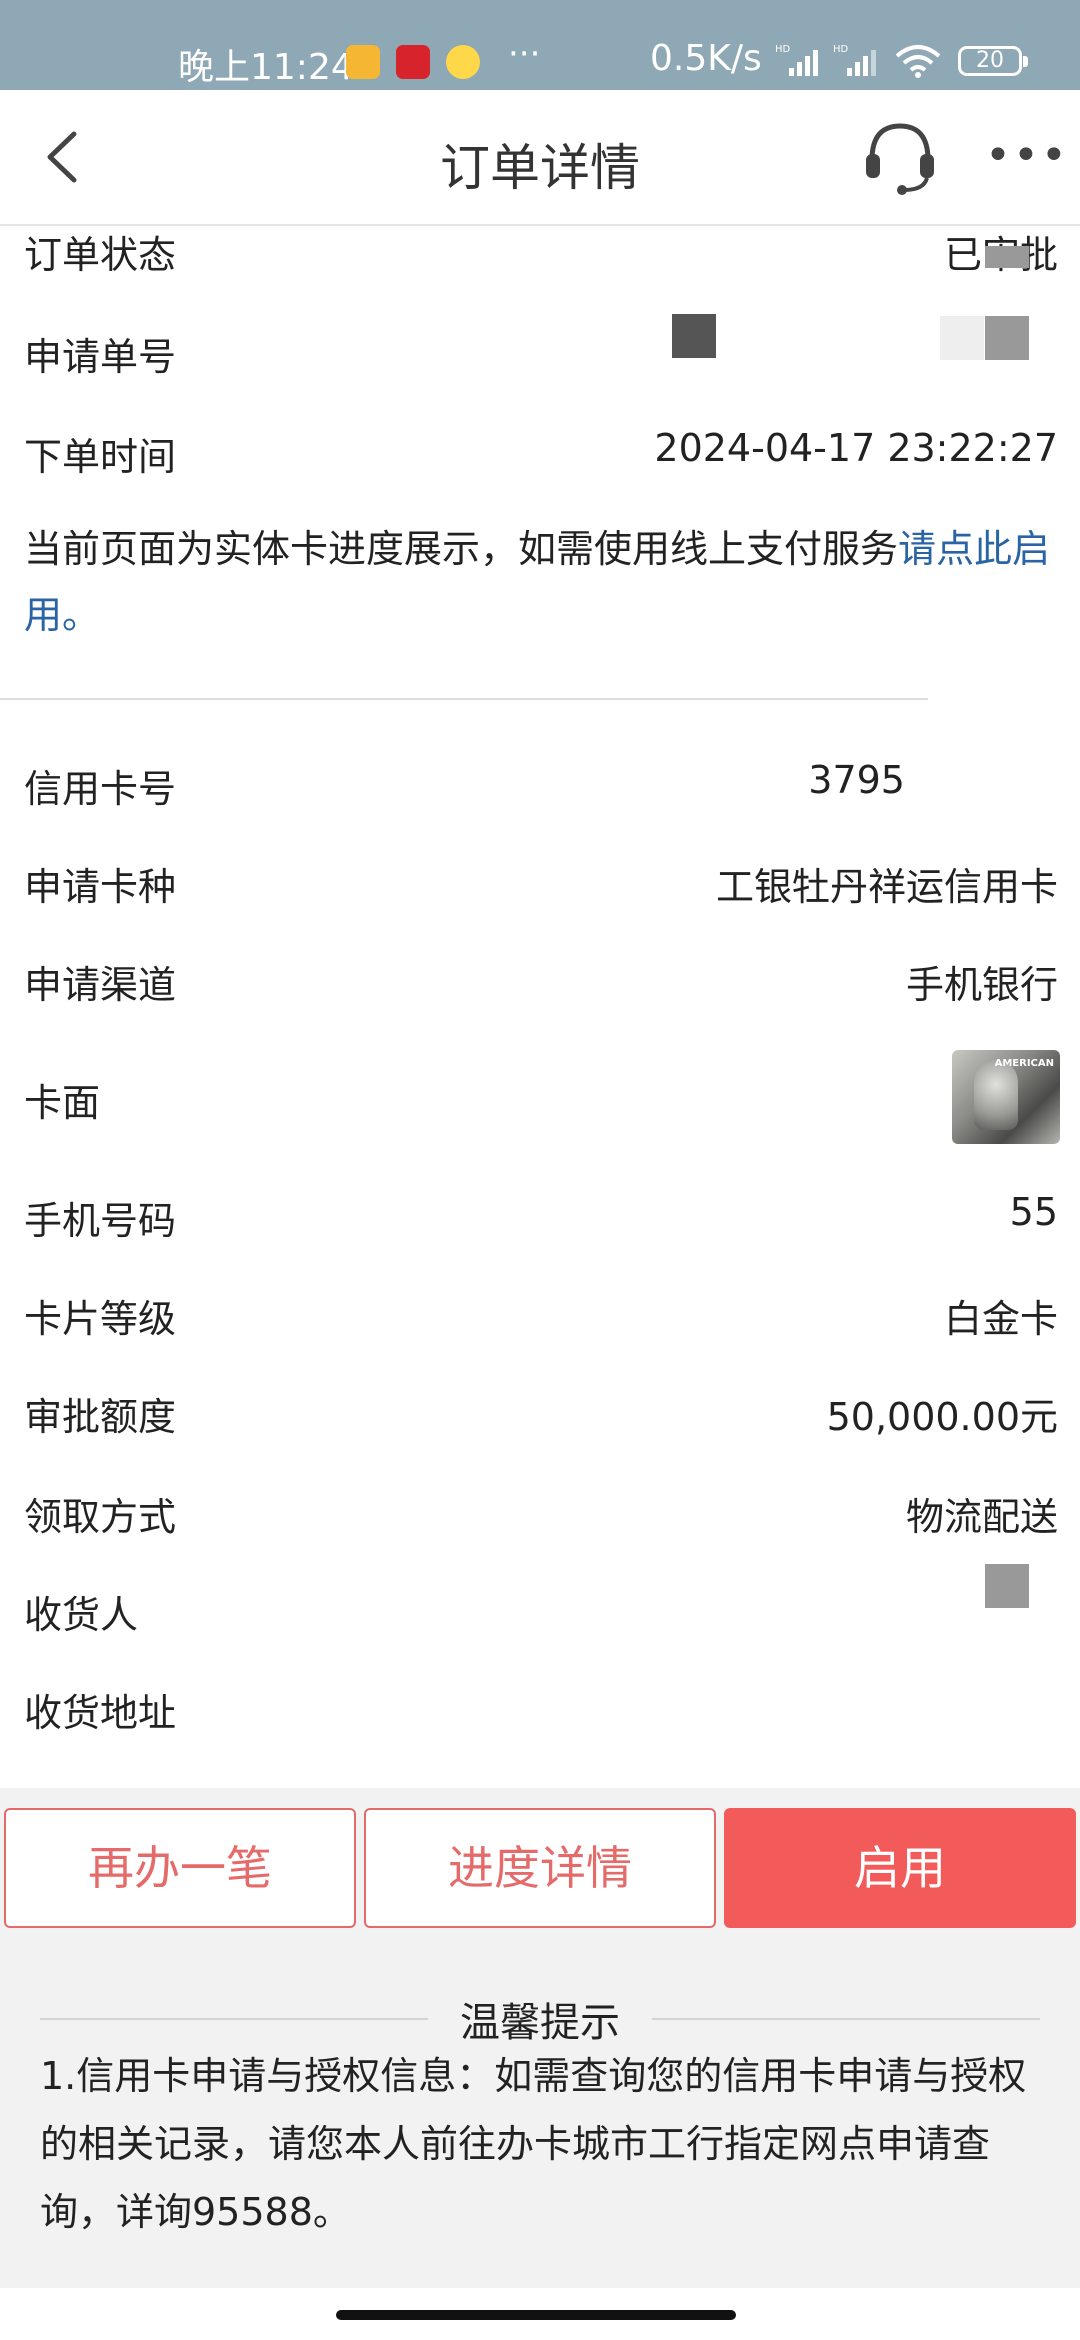 The width and height of the screenshot is (1080, 2340). Describe the element at coordinates (100, 457) in the screenshot. I see `order-time-label: 下单时间` at that location.